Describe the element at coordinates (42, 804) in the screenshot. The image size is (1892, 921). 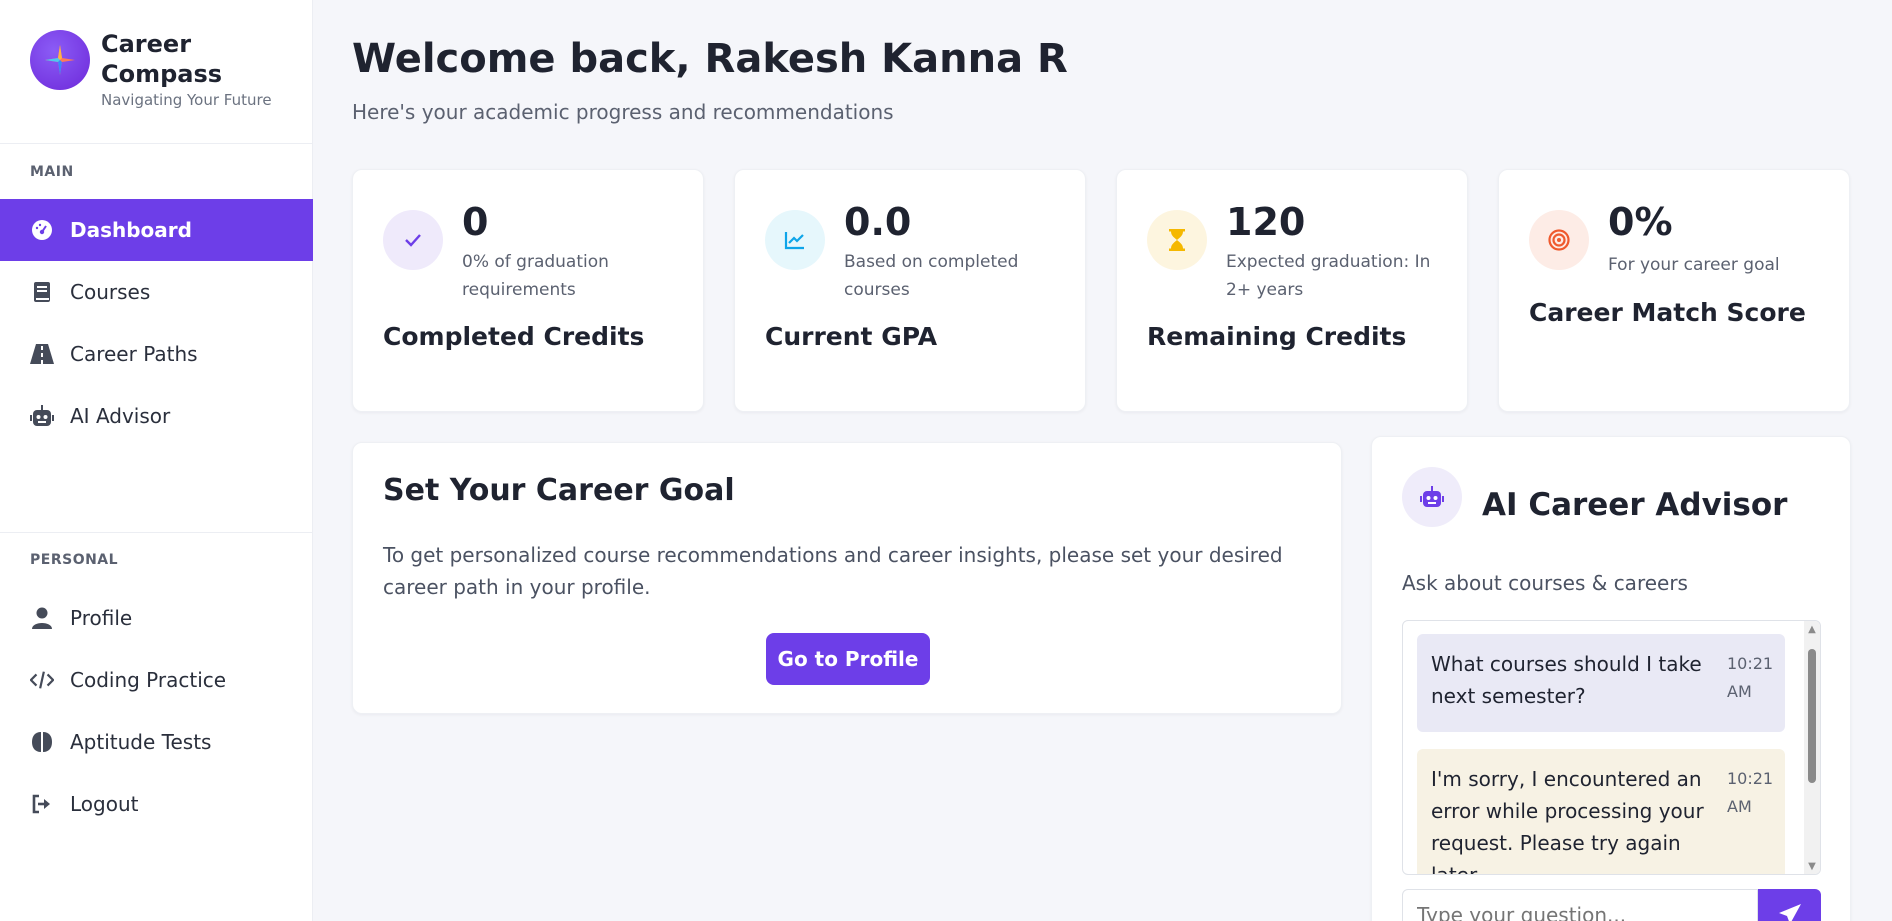
I see `logout-icon` at that location.